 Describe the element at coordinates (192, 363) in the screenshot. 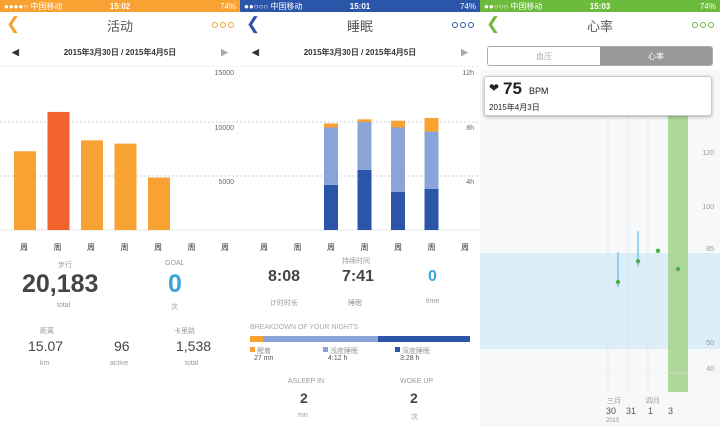

I see `calories-unit: total` at that location.